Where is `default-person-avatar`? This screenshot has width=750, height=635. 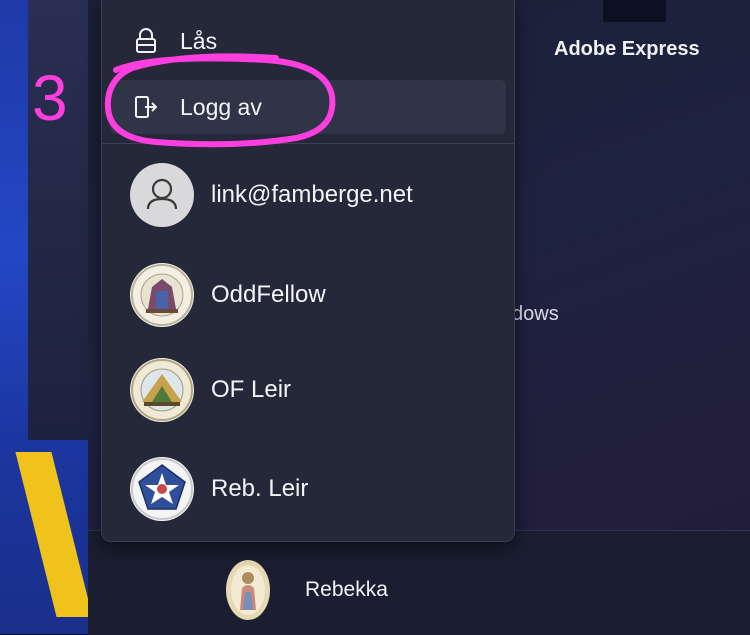
default-person-avatar is located at coordinates (162, 195).